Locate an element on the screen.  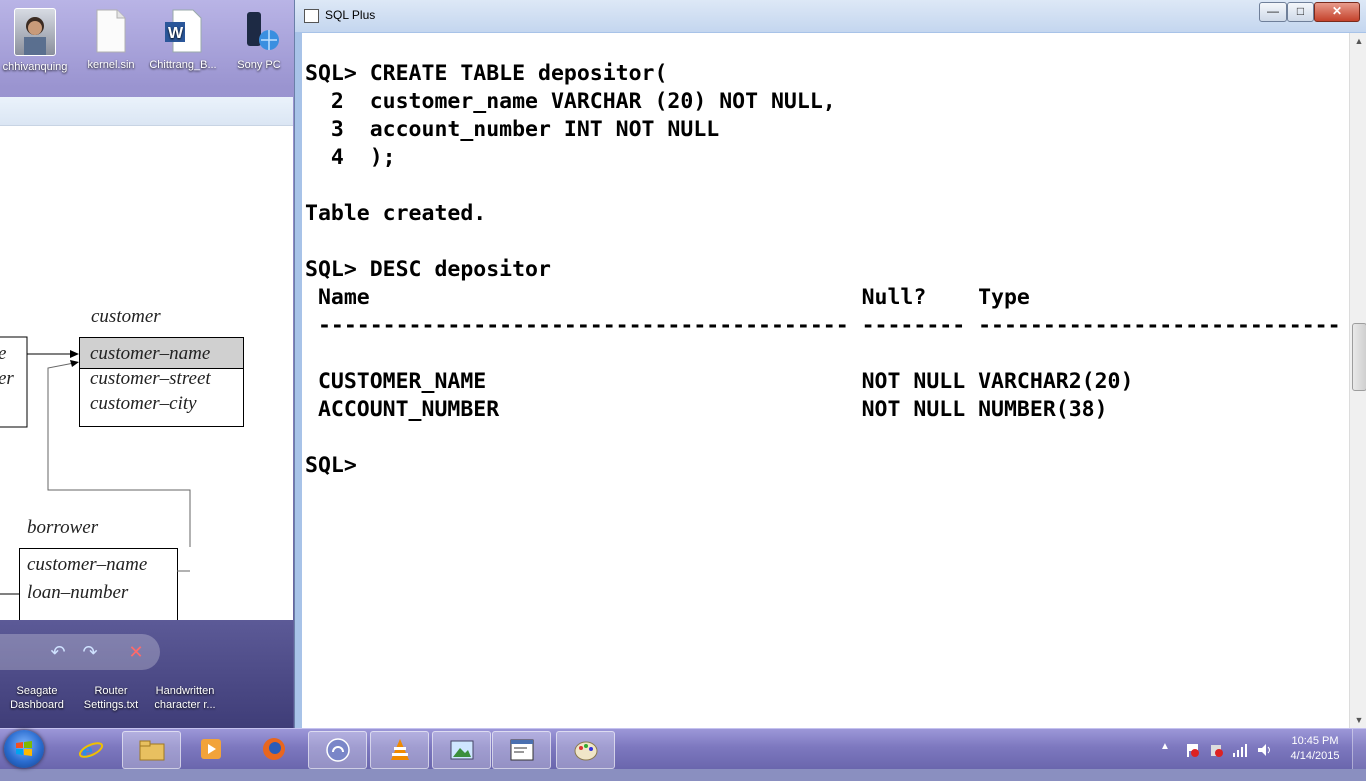
left-fragment-2: er is located at coordinates (7, 378).